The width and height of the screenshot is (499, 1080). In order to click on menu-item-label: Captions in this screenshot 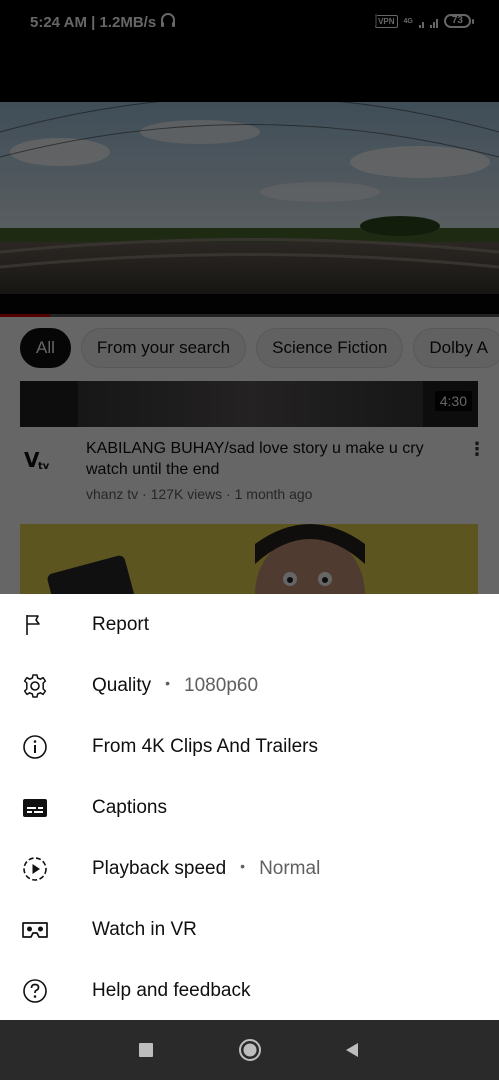, I will do `click(129, 807)`.